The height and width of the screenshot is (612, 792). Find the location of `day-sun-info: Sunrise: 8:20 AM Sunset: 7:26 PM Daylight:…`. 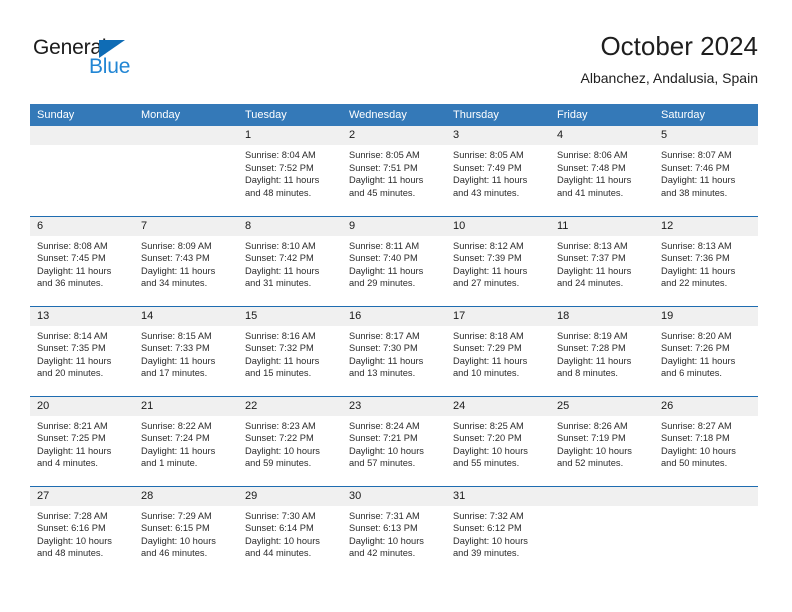

day-sun-info: Sunrise: 8:20 AM Sunset: 7:26 PM Daylight:… is located at coordinates (706, 353).